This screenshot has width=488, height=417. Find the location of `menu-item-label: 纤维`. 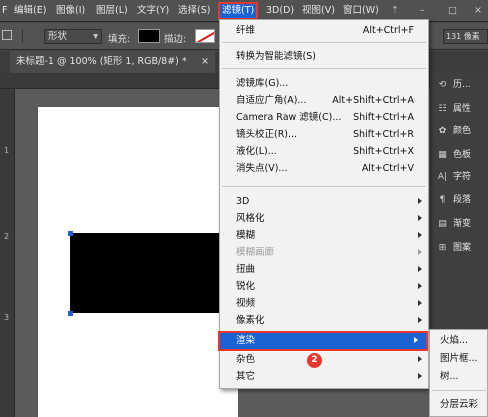

menu-item-label: 纤维 is located at coordinates (246, 30).